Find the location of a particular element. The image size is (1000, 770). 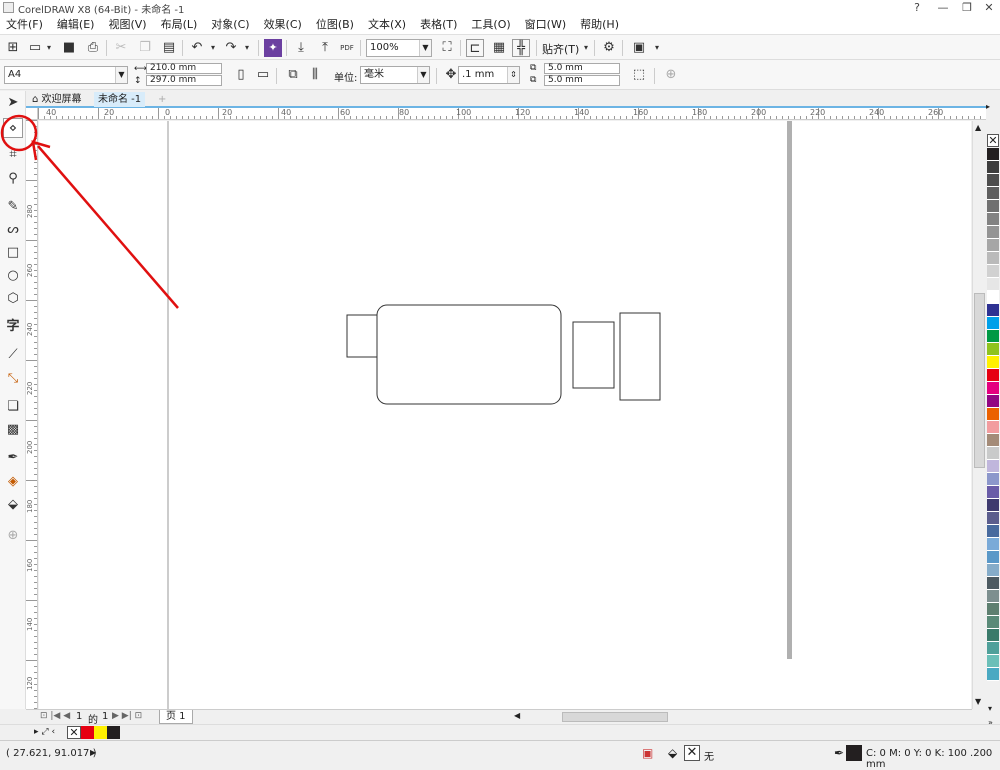

color-eyedropper-icon: ✒ is located at coordinates (13, 458).